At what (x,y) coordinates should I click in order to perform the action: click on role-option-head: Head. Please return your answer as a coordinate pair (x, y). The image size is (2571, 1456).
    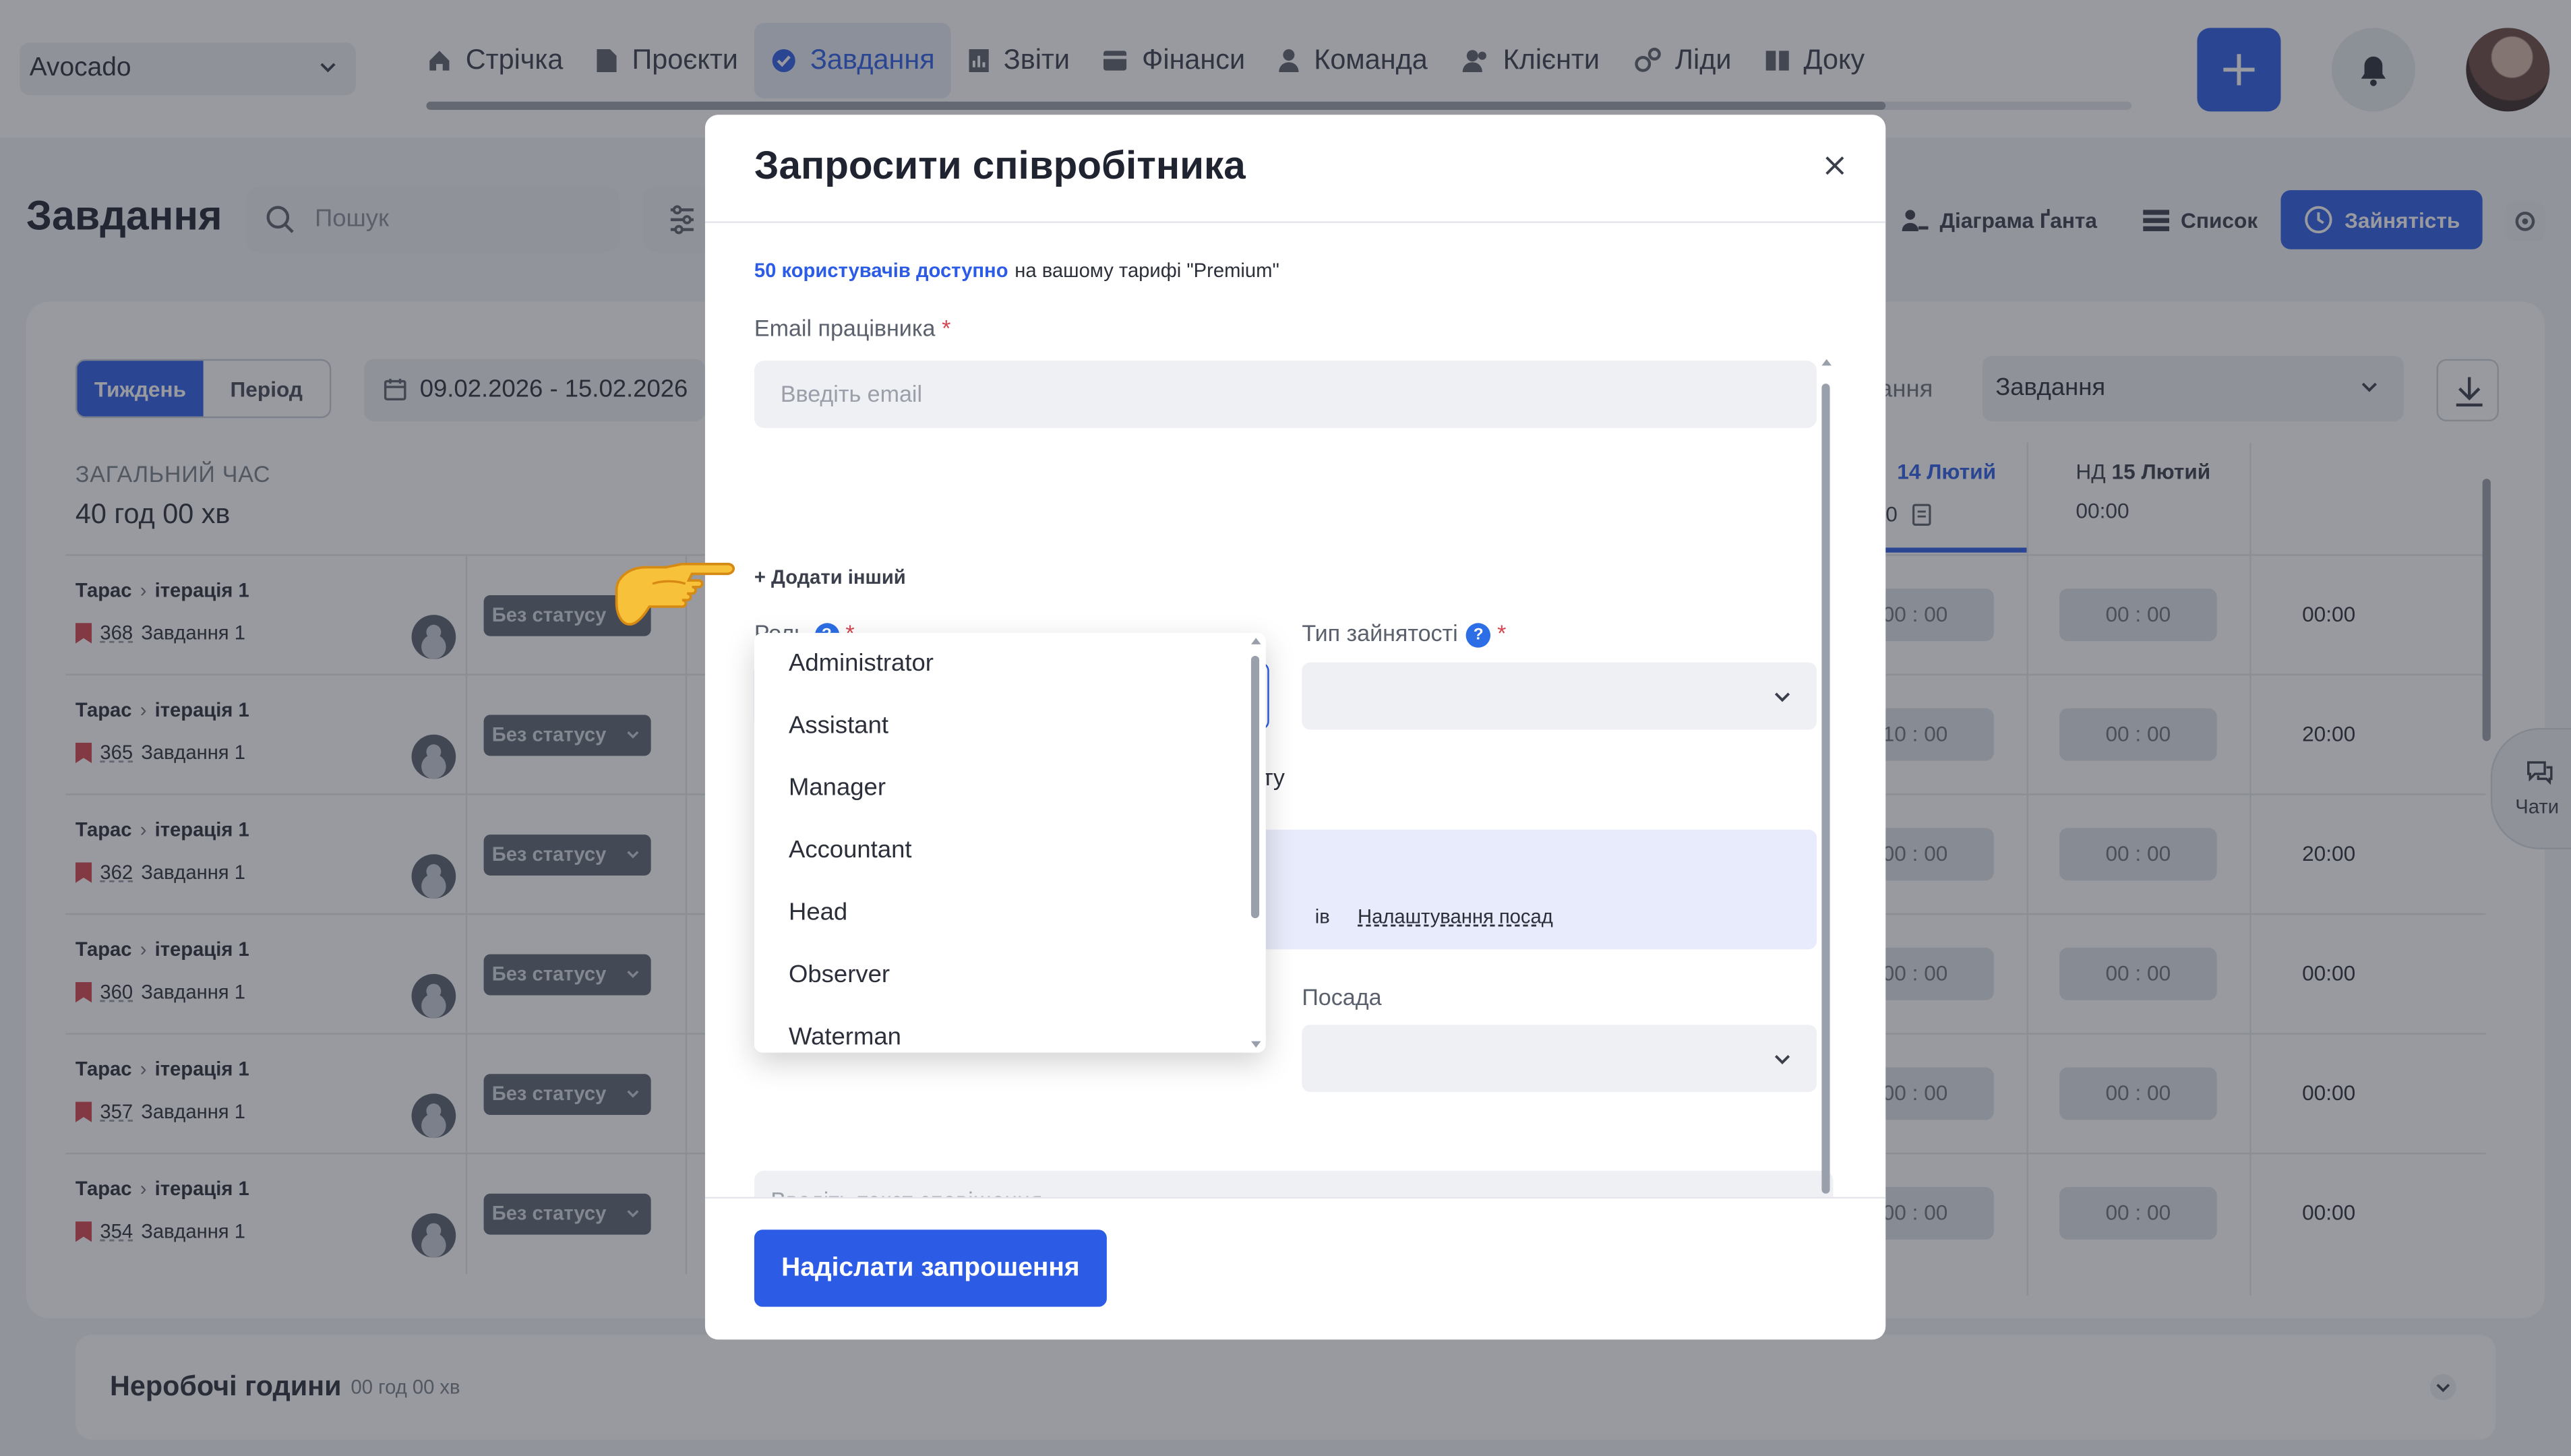
    Looking at the image, I should click on (818, 913).